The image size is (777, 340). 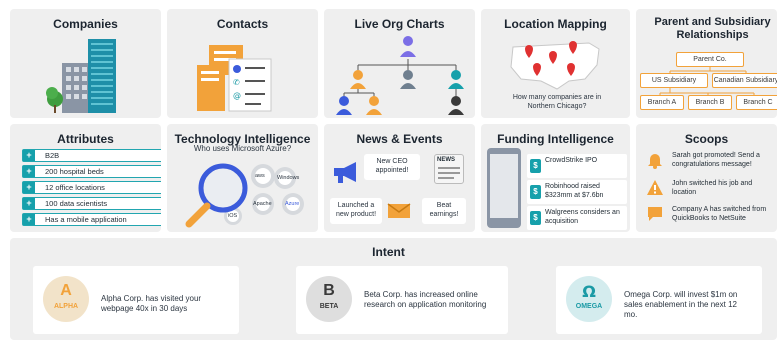 I want to click on funding-item: $ Walgreens considers an acquisition, so click(x=577, y=218).